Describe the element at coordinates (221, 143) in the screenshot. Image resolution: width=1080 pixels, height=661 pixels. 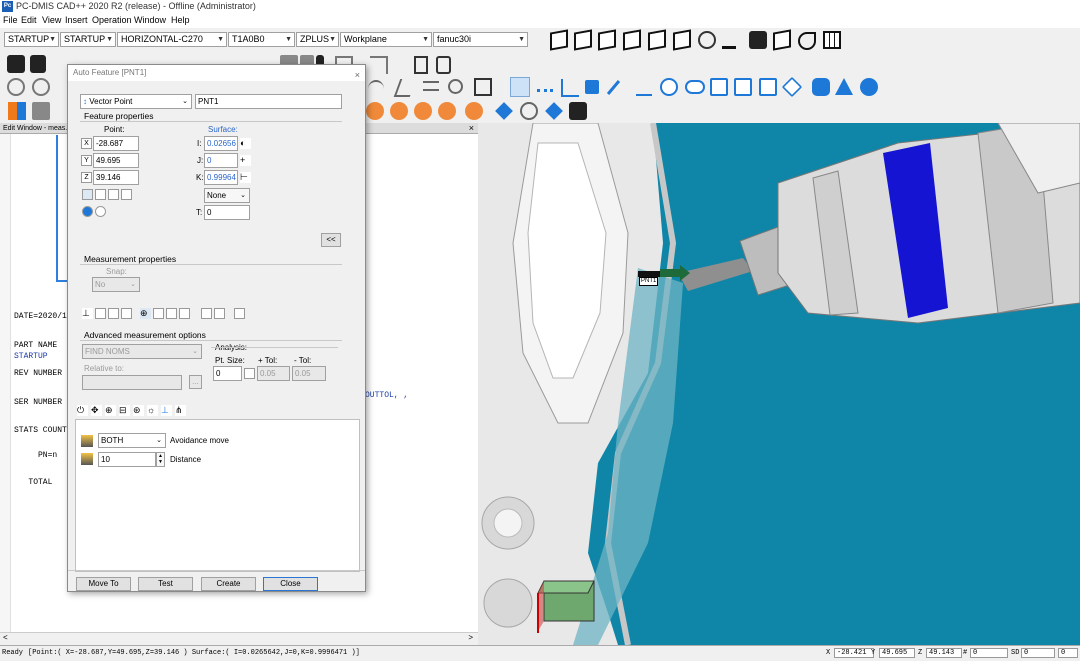
I see `i-input: 0.02656` at that location.